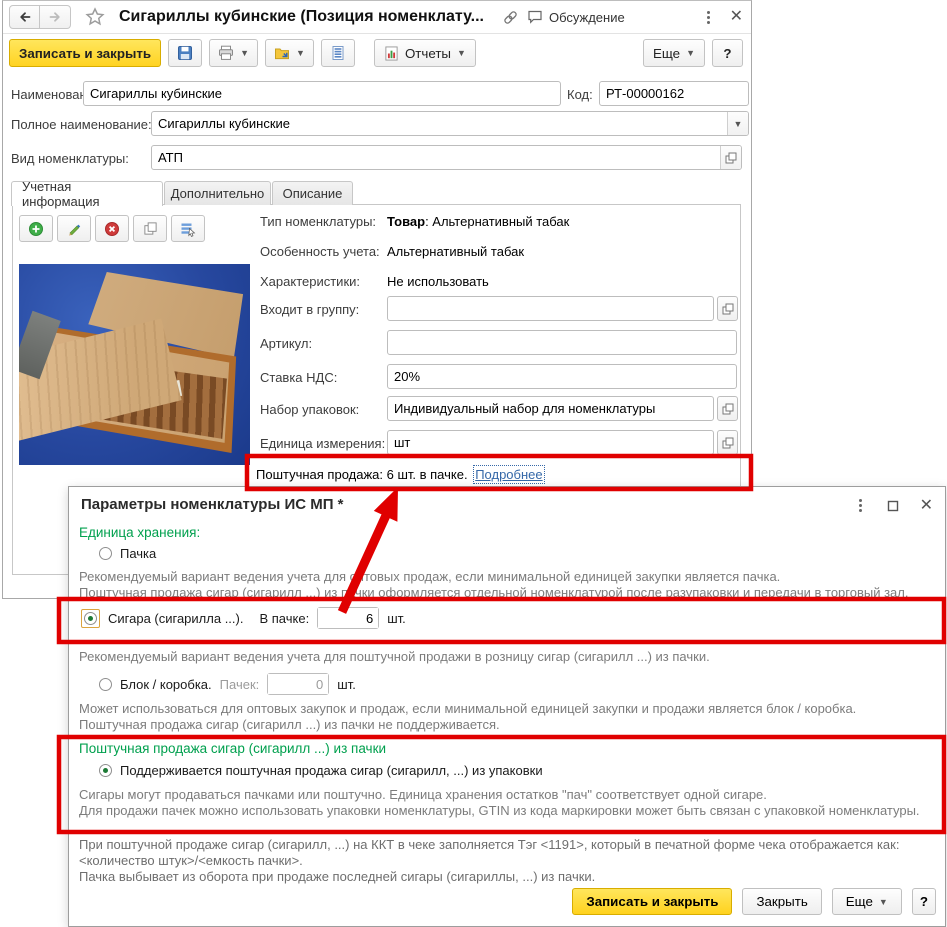 The height and width of the screenshot is (927, 947). I want to click on maximize-icon, so click(893, 506).